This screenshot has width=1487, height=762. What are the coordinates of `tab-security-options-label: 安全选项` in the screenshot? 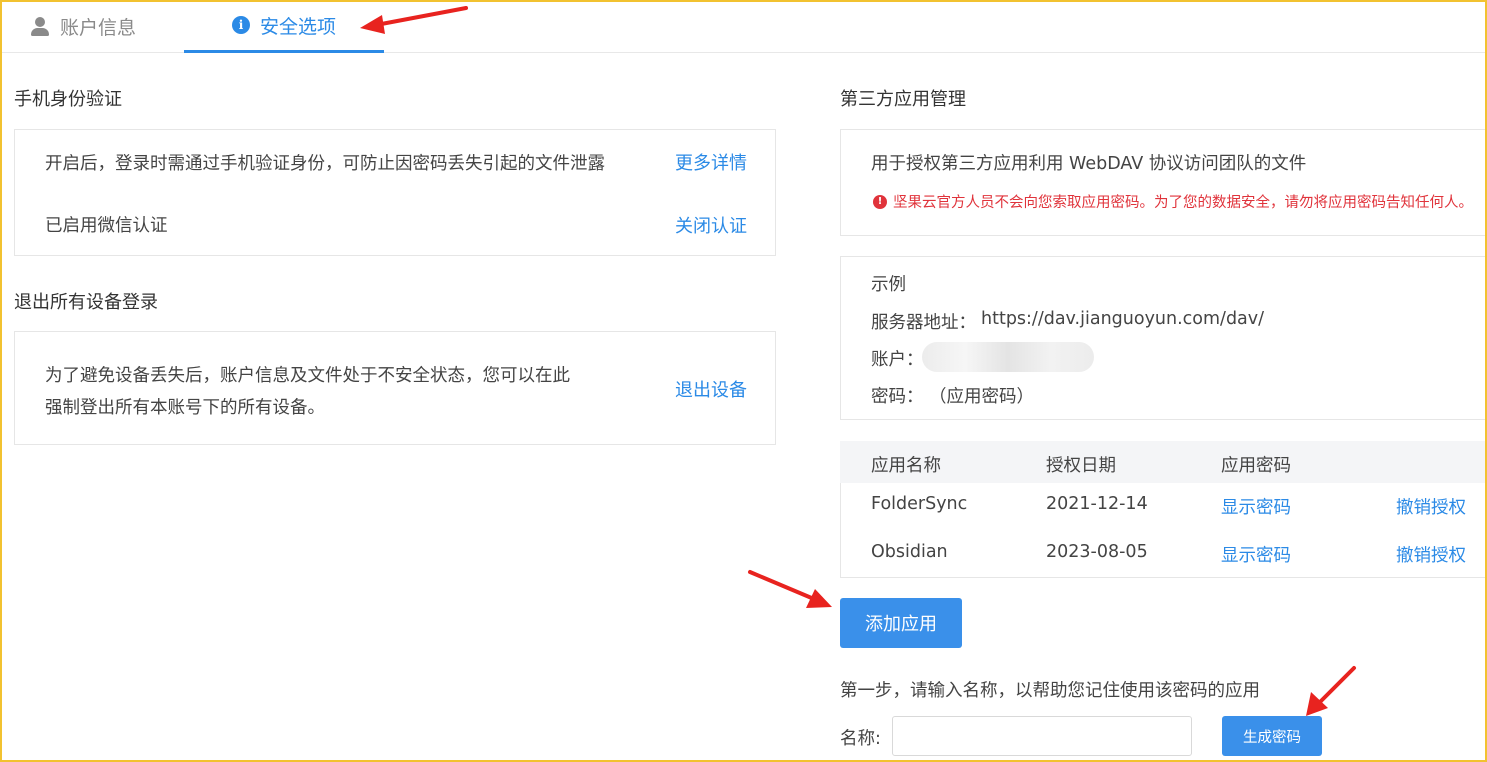 It's located at (297, 26).